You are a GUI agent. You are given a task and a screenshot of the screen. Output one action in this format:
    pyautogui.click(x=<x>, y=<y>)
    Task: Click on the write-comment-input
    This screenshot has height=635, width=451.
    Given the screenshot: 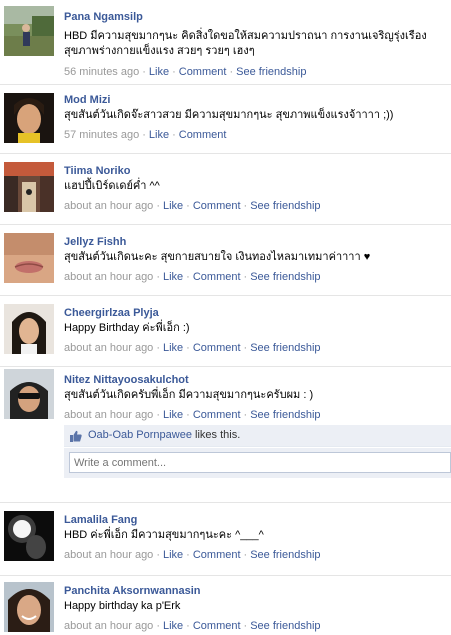 What is the action you would take?
    pyautogui.click(x=260, y=462)
    